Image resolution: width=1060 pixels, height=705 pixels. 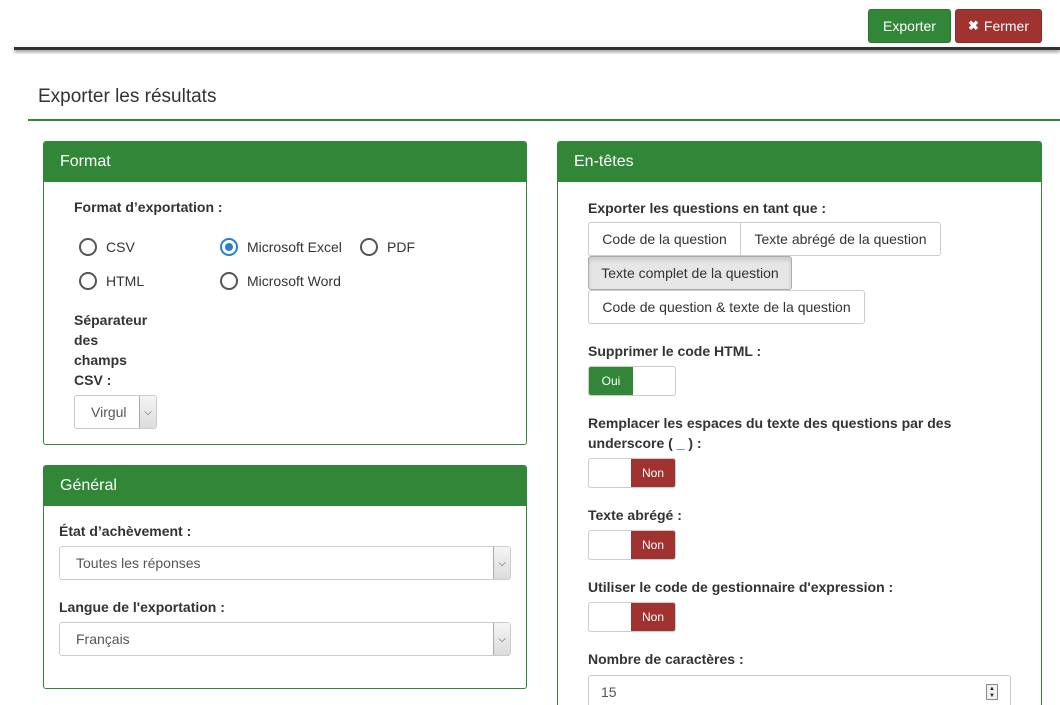 What do you see at coordinates (127, 96) in the screenshot?
I see `page-title: Exporter les résultats` at bounding box center [127, 96].